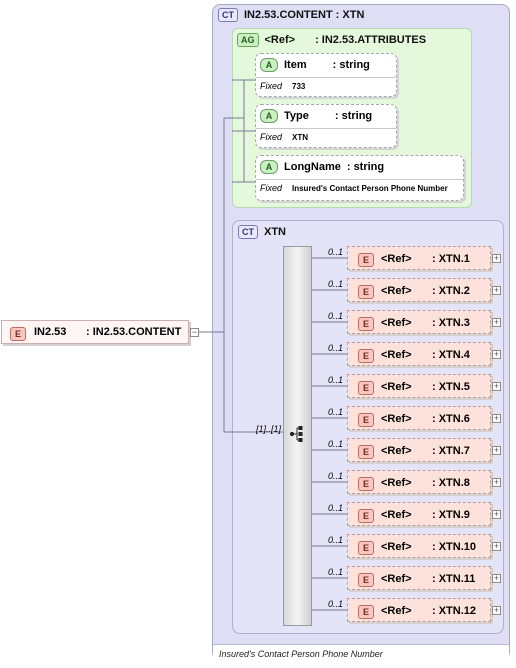 Image resolution: width=516 pixels, height=668 pixels. I want to click on element-name: : XTN.7, so click(451, 451).